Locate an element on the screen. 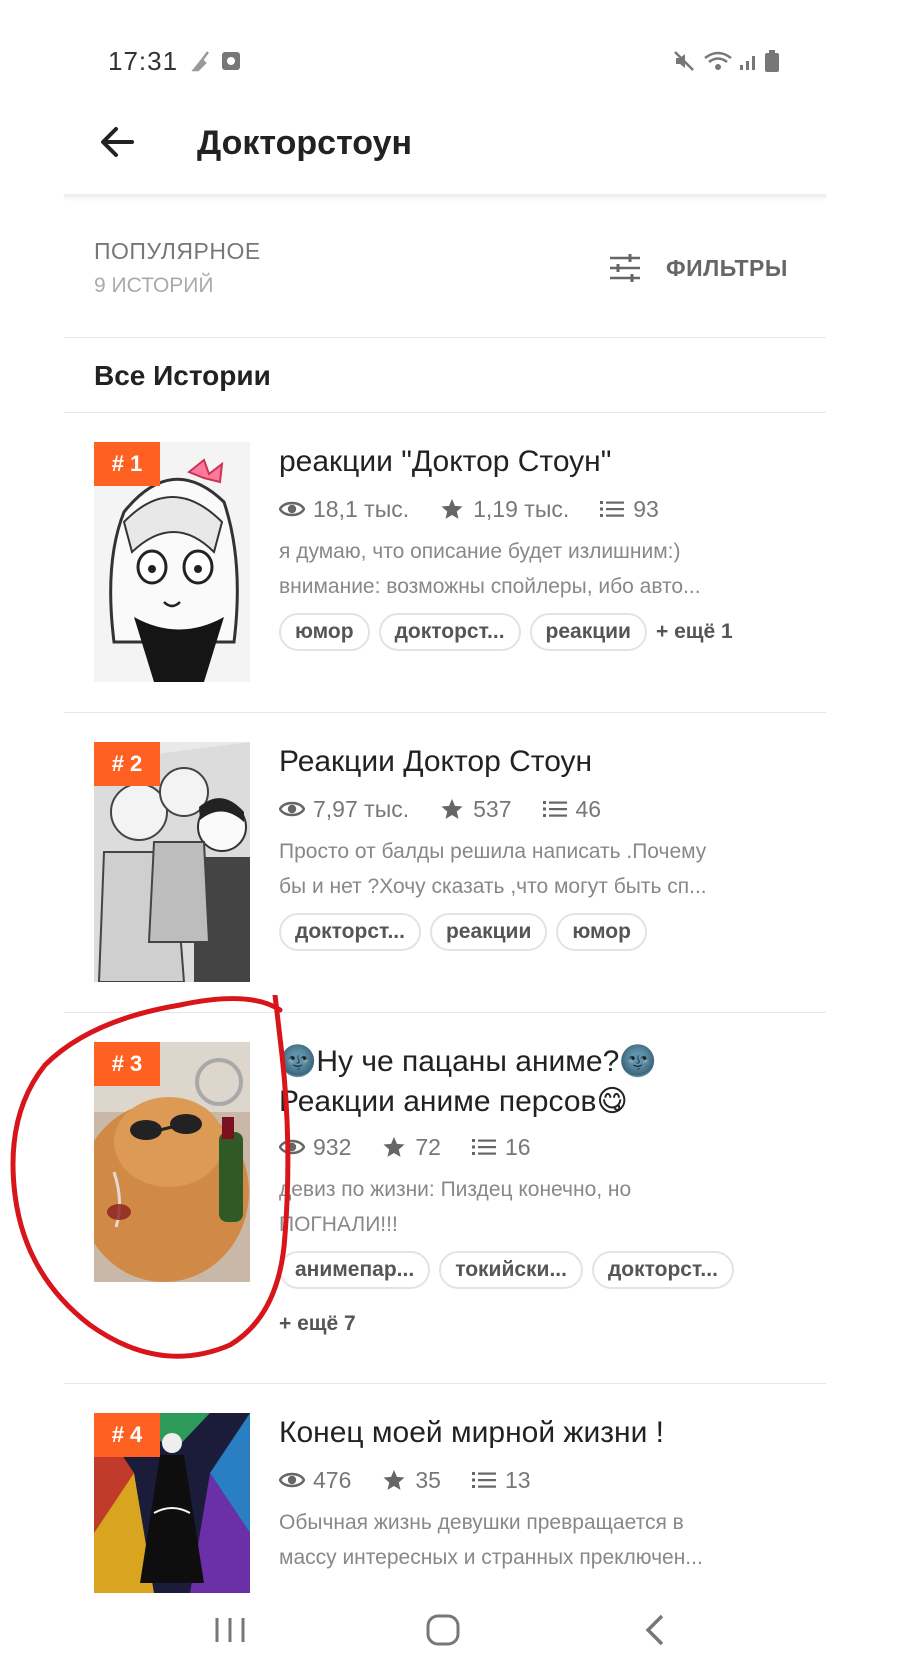 This screenshot has height=1670, width=922. arrow-left-icon is located at coordinates (118, 142).